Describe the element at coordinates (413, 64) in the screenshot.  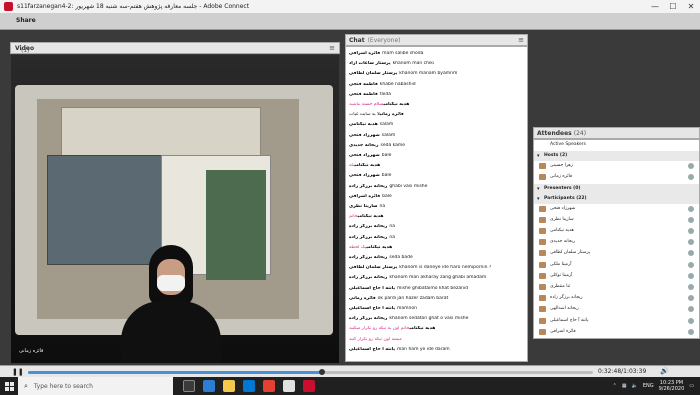
I see `chat-text: khanom man chiki` at that location.